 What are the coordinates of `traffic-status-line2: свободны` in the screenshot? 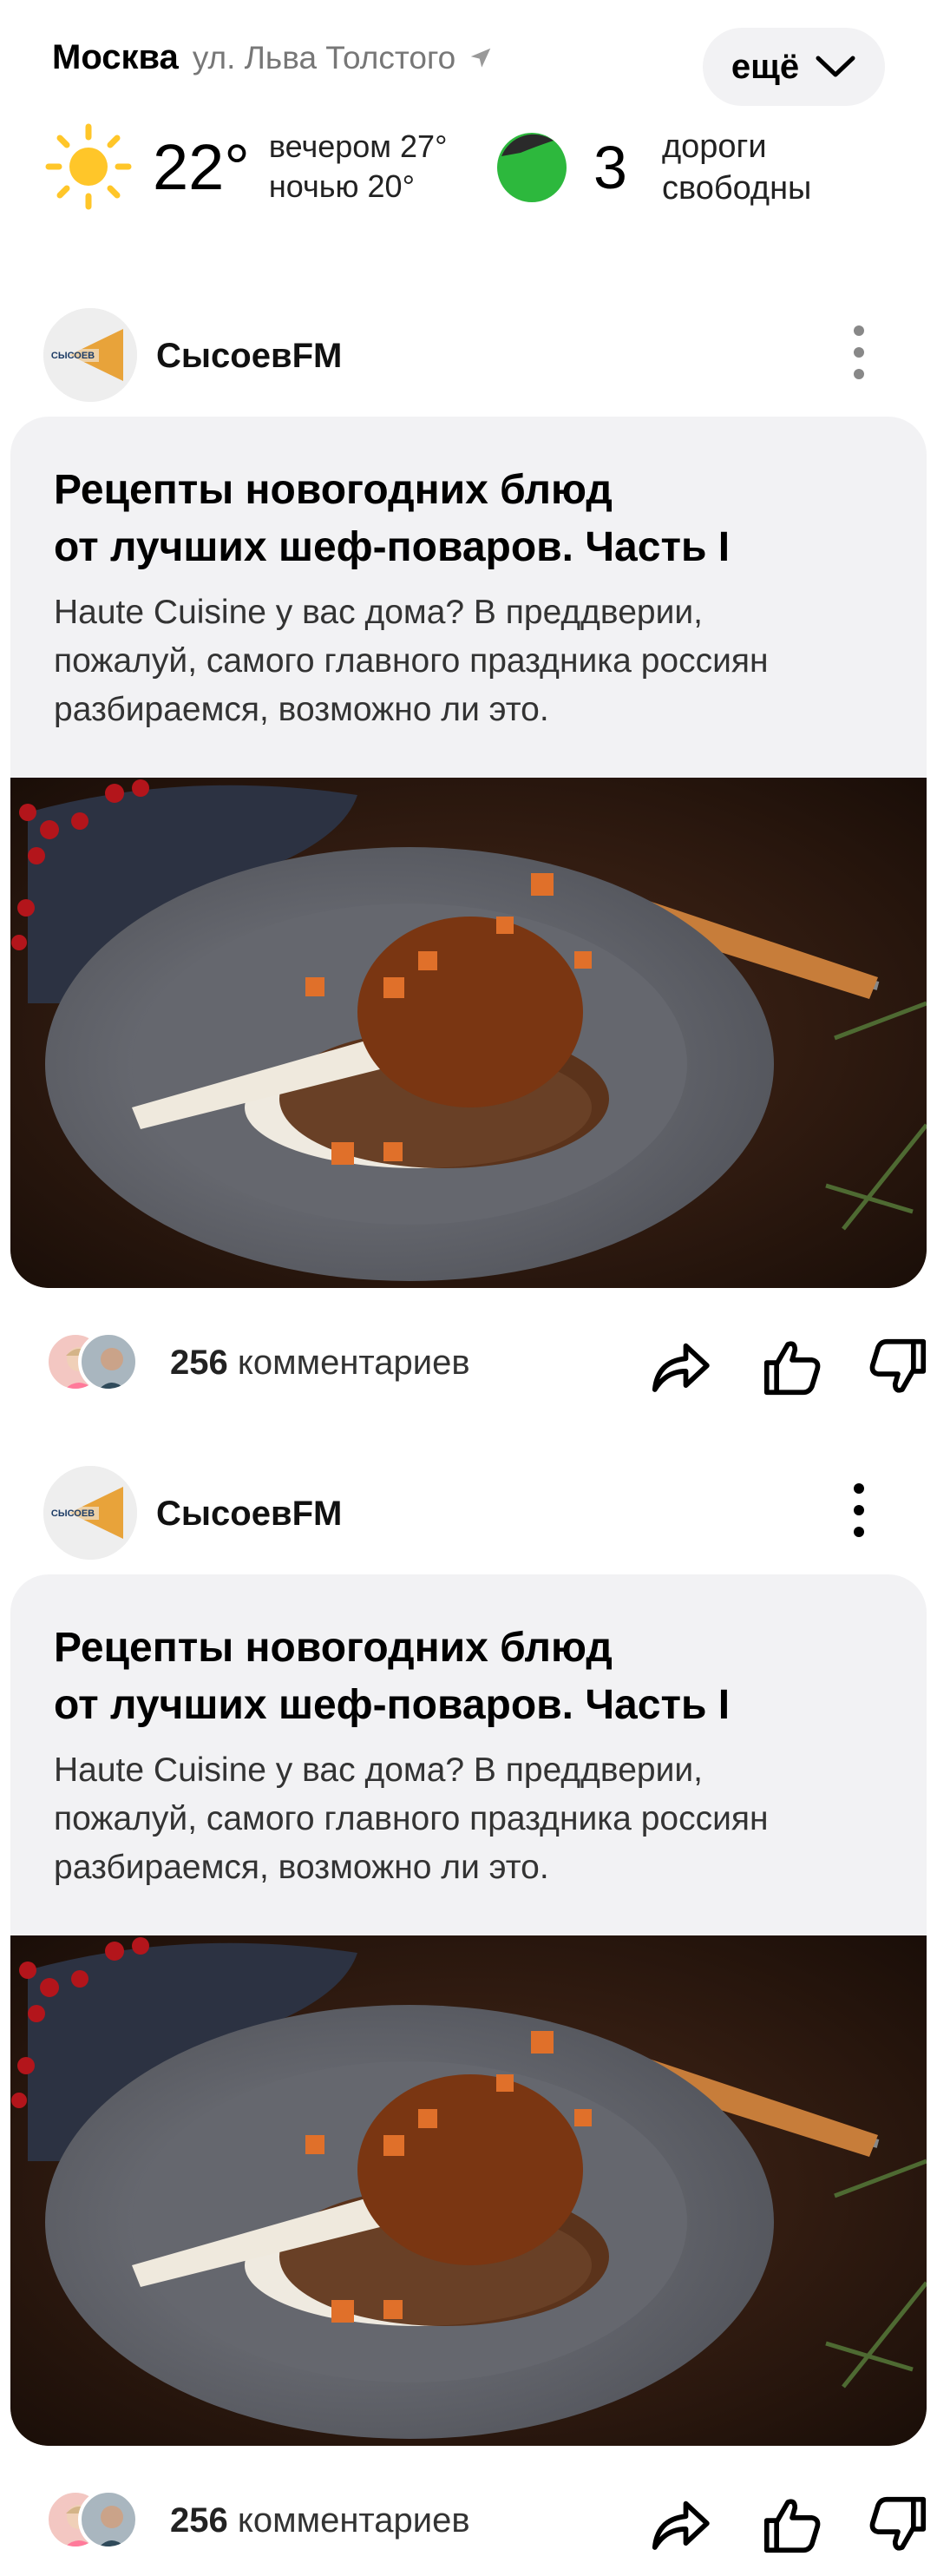 It's located at (736, 188).